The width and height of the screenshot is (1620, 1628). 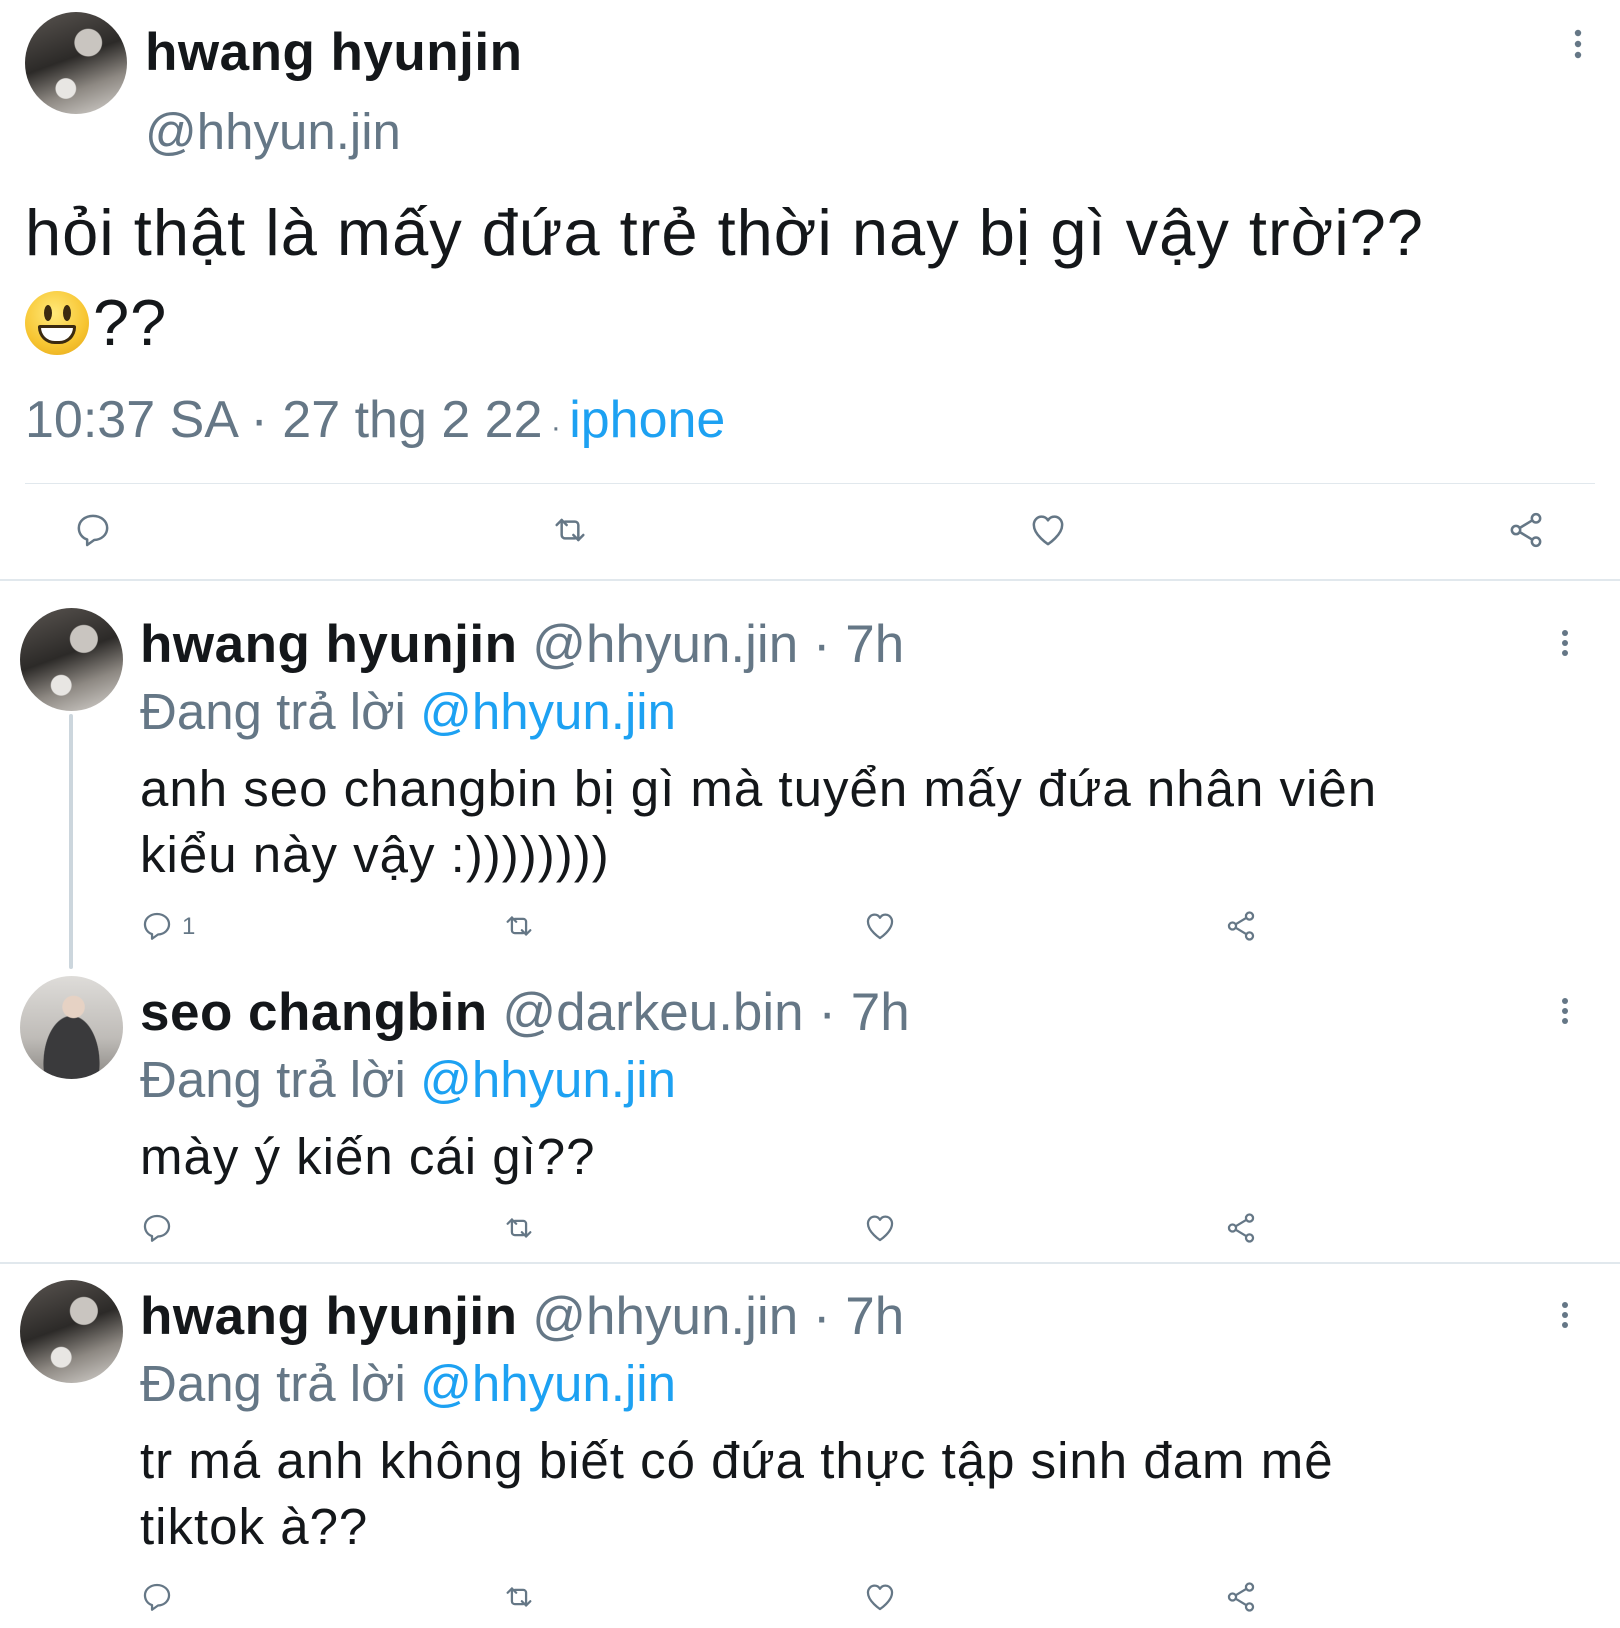 I want to click on tweet-meta: 10:37 SA · 27 thg 2 22 · iphone, so click(x=375, y=420).